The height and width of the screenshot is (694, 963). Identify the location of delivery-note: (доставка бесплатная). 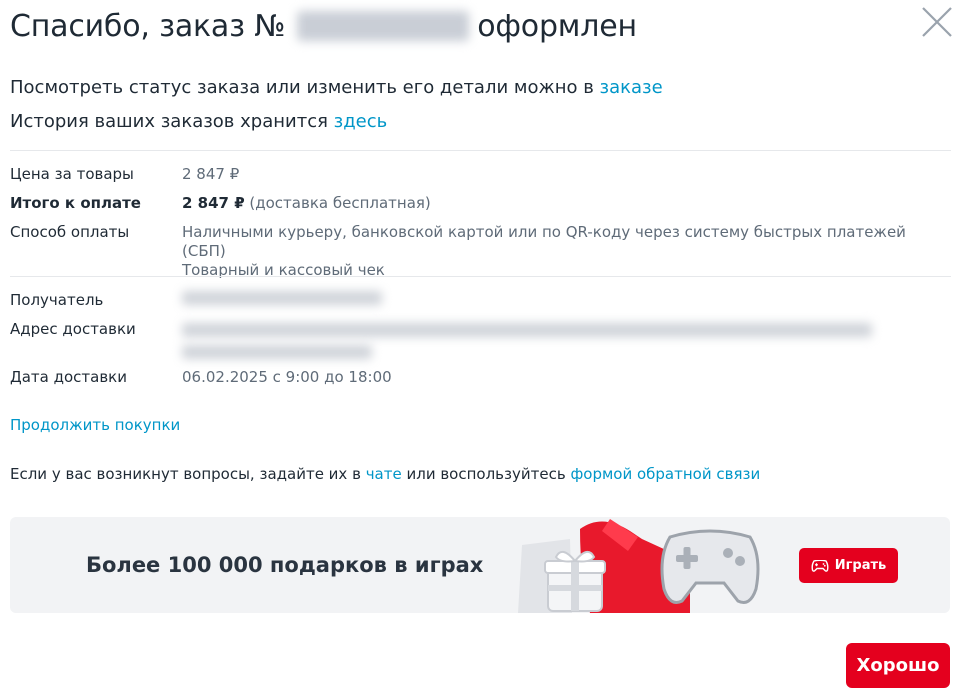
(337, 203).